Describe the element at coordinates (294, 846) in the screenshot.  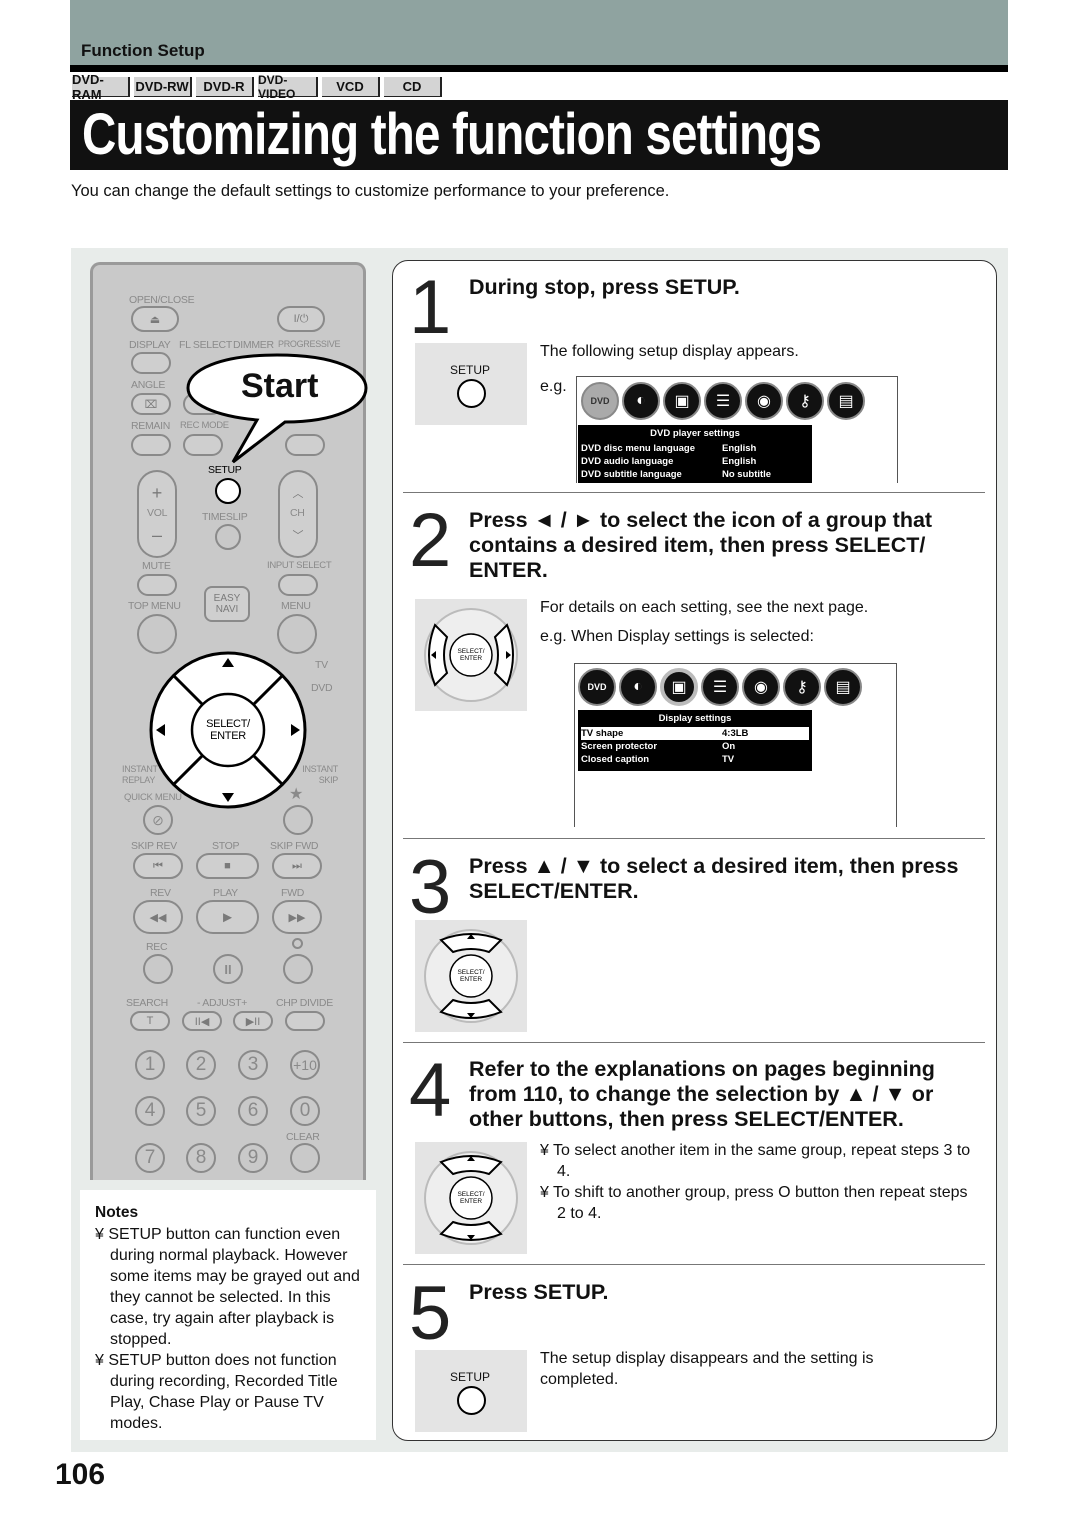
I see `remote-label: SKIP FWD` at that location.